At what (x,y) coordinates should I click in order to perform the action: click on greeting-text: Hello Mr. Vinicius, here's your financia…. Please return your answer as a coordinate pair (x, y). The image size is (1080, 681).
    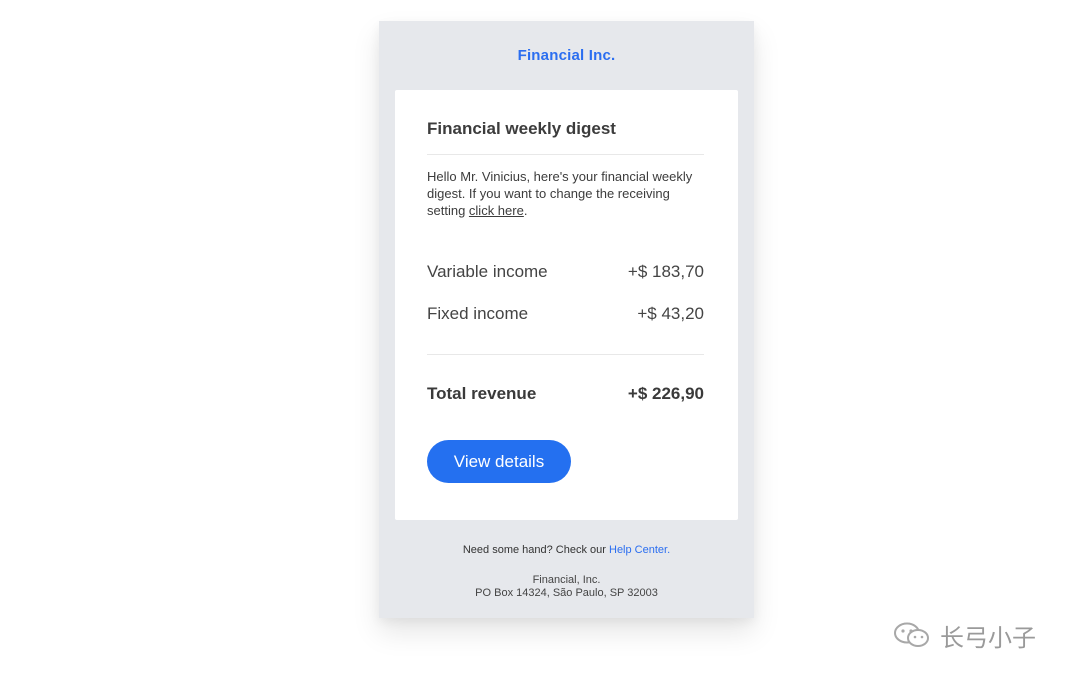
    Looking at the image, I should click on (567, 193).